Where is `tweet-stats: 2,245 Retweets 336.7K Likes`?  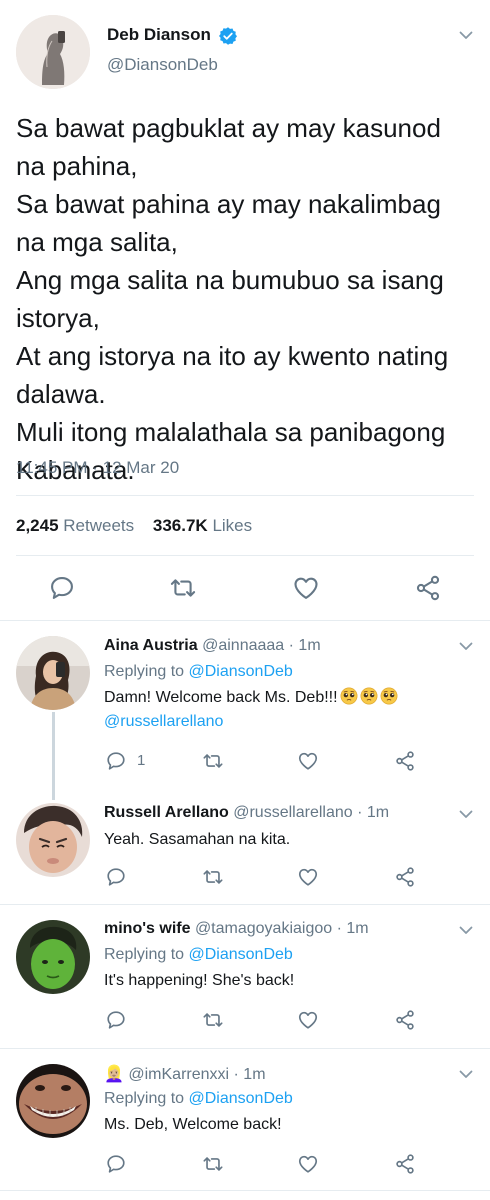
tweet-stats: 2,245 Retweets 336.7K Likes is located at coordinates (134, 526).